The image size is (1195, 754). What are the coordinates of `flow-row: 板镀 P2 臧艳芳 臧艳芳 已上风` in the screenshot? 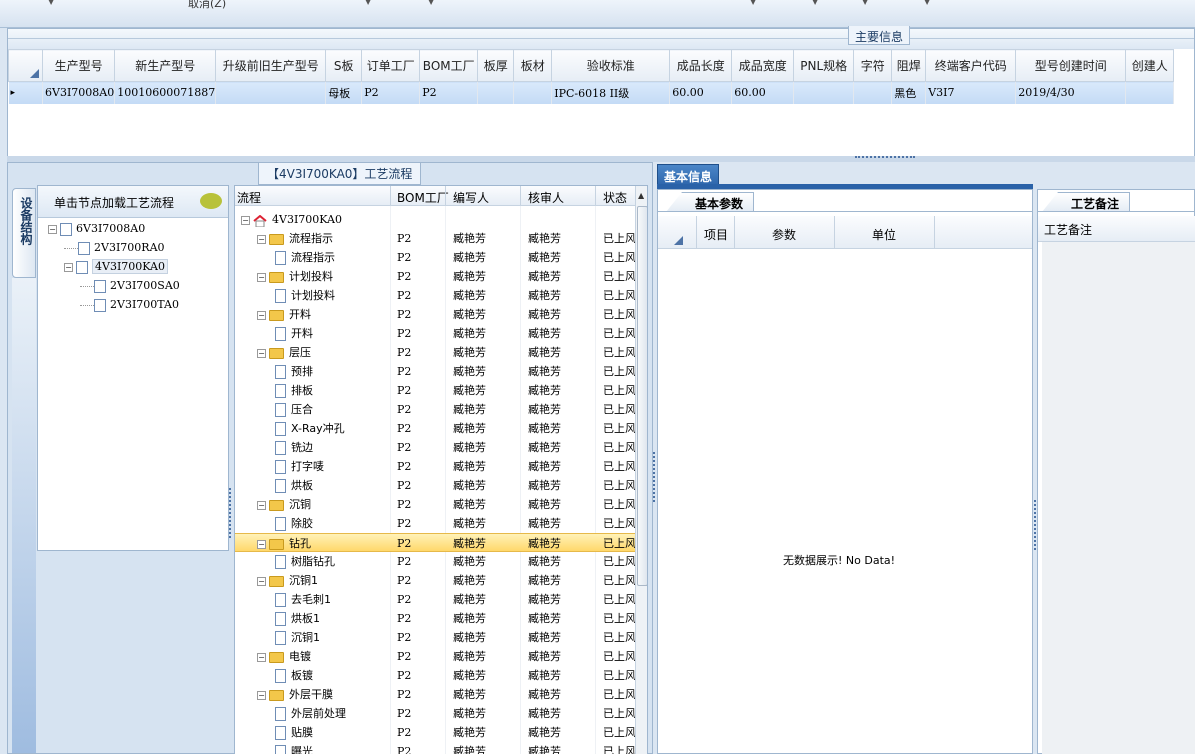 It's located at (435, 675).